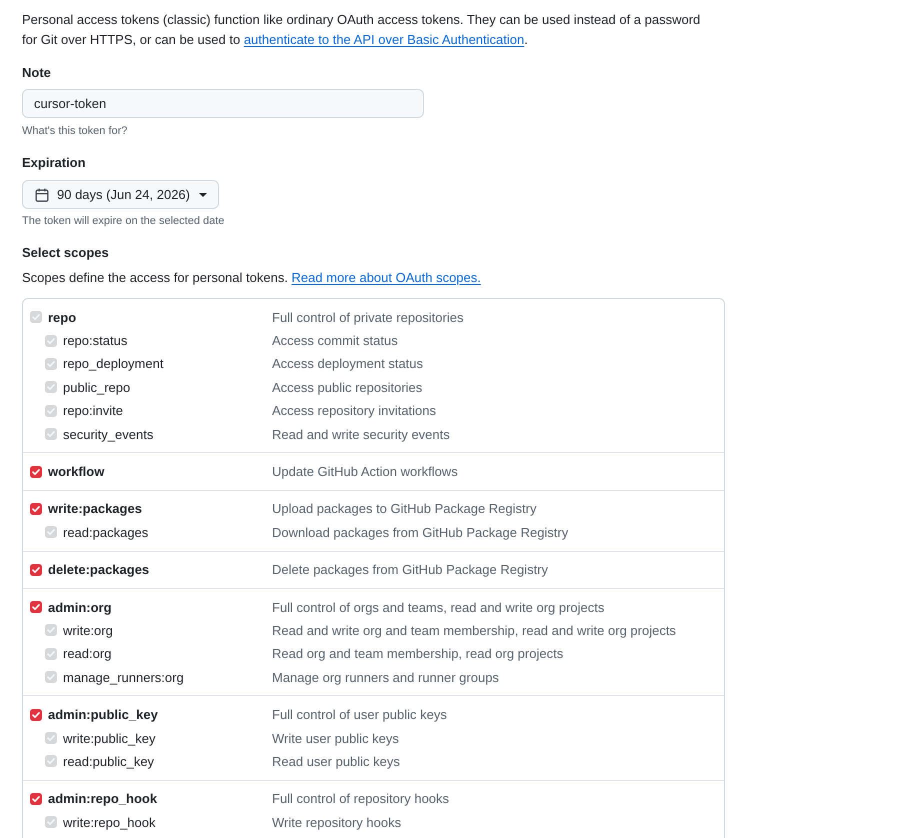  Describe the element at coordinates (123, 677) in the screenshot. I see `scope-name: manage_runners:org` at that location.